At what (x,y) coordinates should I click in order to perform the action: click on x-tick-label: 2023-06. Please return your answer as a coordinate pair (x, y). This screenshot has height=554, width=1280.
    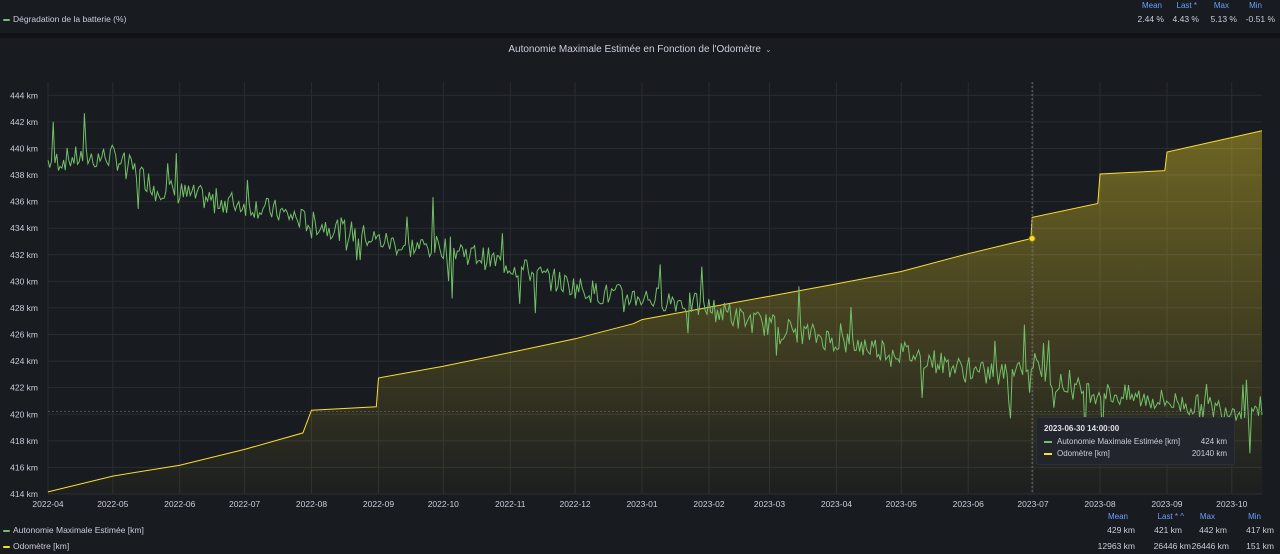
    Looking at the image, I should click on (968, 504).